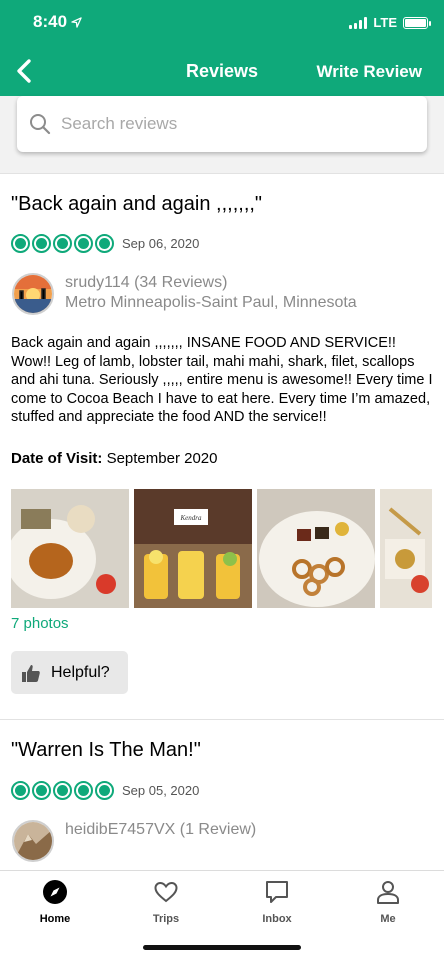 This screenshot has height=960, width=444. What do you see at coordinates (166, 892) in the screenshot?
I see `heart-icon` at bounding box center [166, 892].